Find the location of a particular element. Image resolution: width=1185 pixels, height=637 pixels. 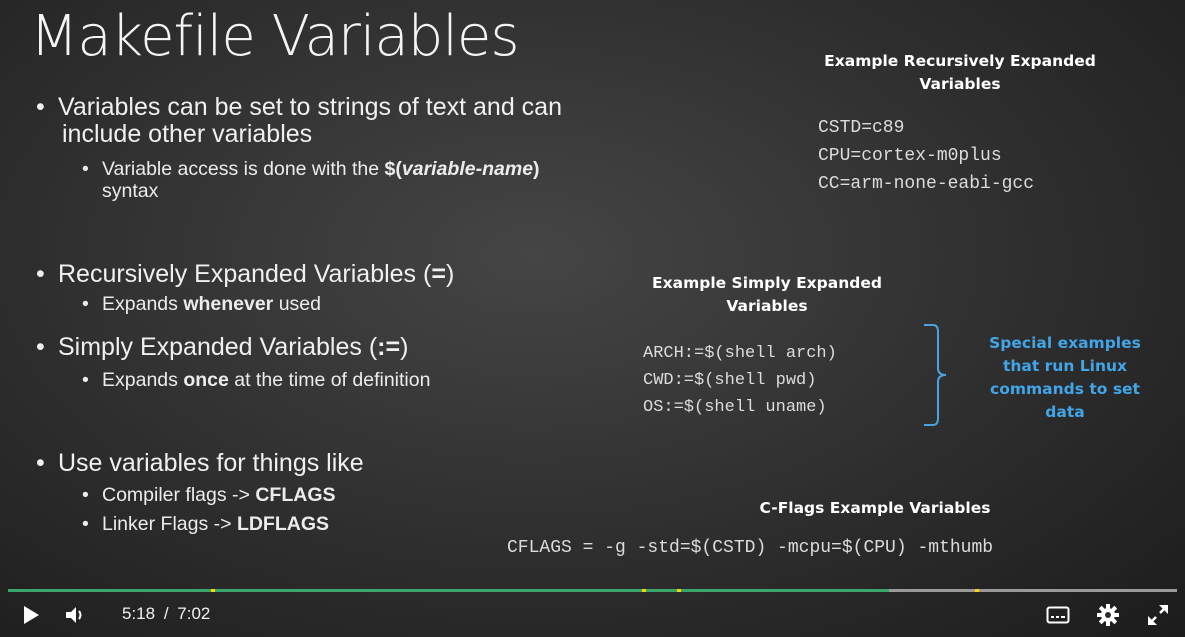

brace-icon is located at coordinates (935, 375).